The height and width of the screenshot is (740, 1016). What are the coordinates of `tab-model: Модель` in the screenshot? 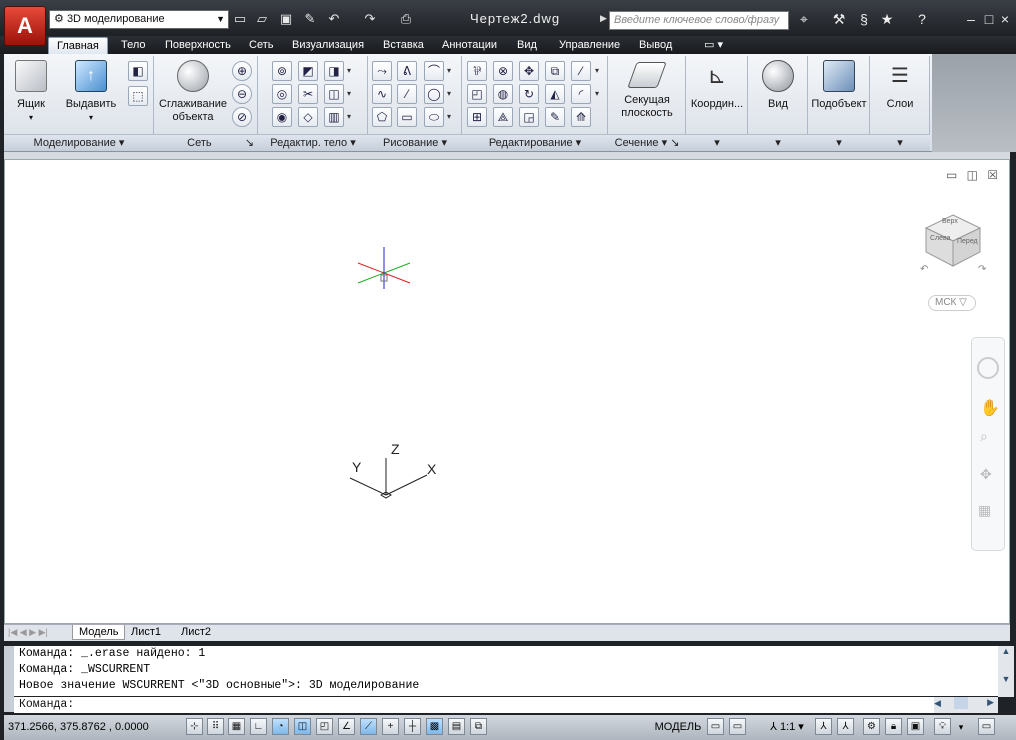 It's located at (99, 632).